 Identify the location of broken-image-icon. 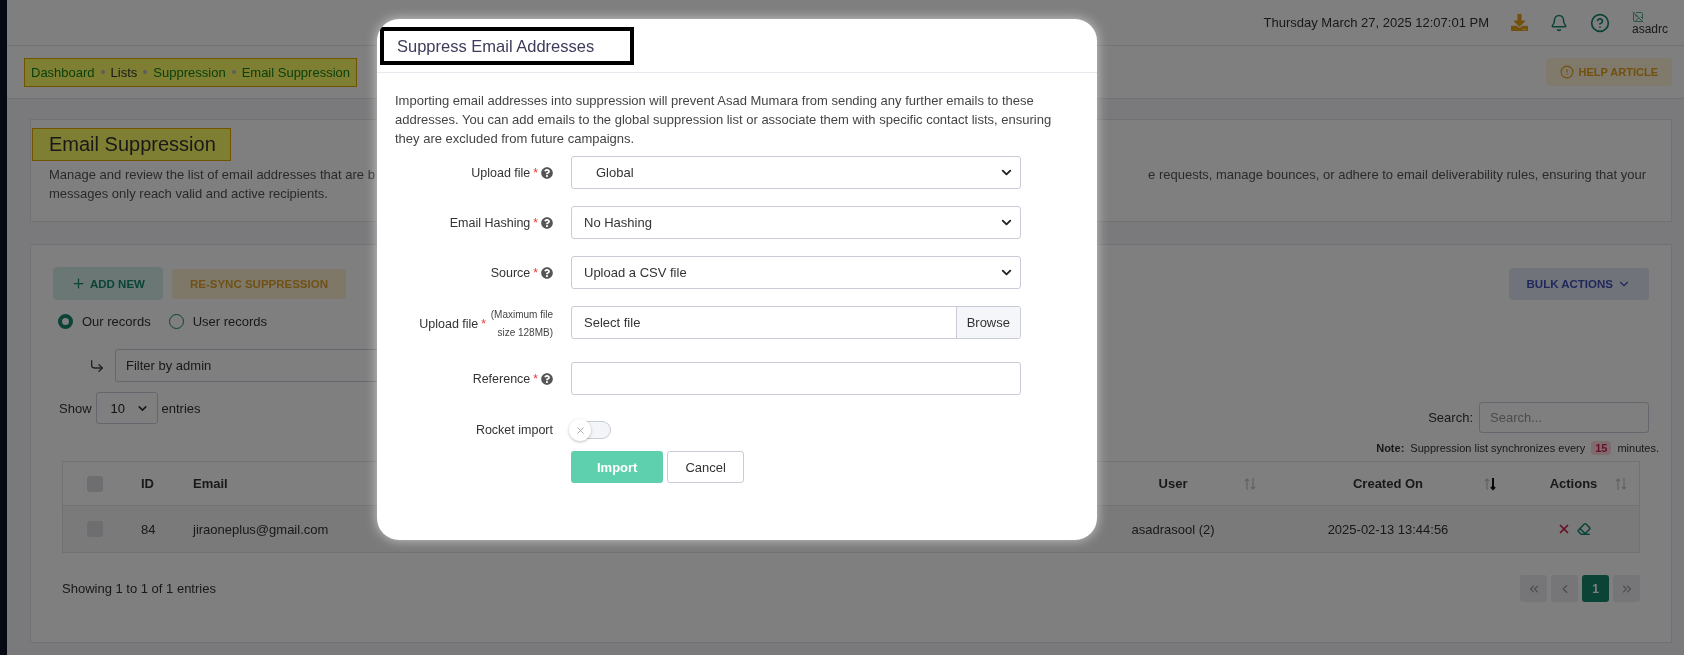
(1638, 16).